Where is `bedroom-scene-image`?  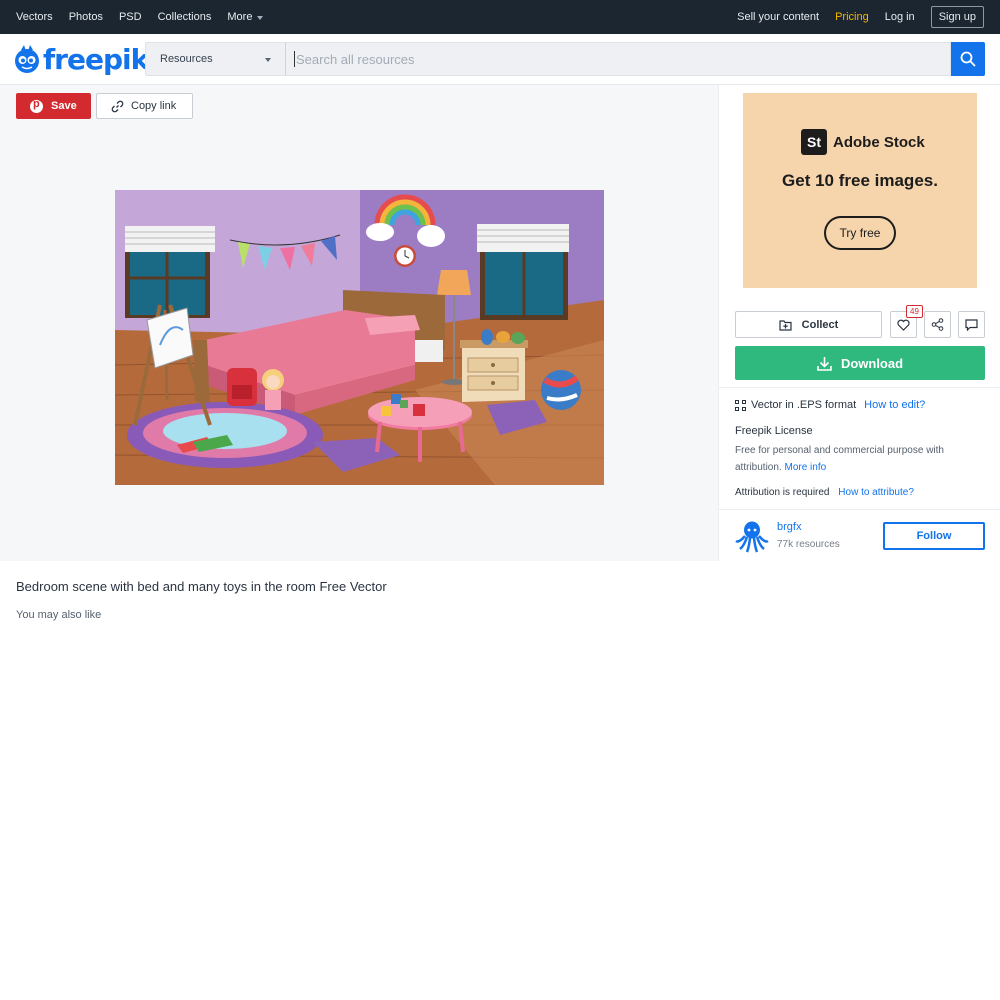
bedroom-scene-image is located at coordinates (359, 337).